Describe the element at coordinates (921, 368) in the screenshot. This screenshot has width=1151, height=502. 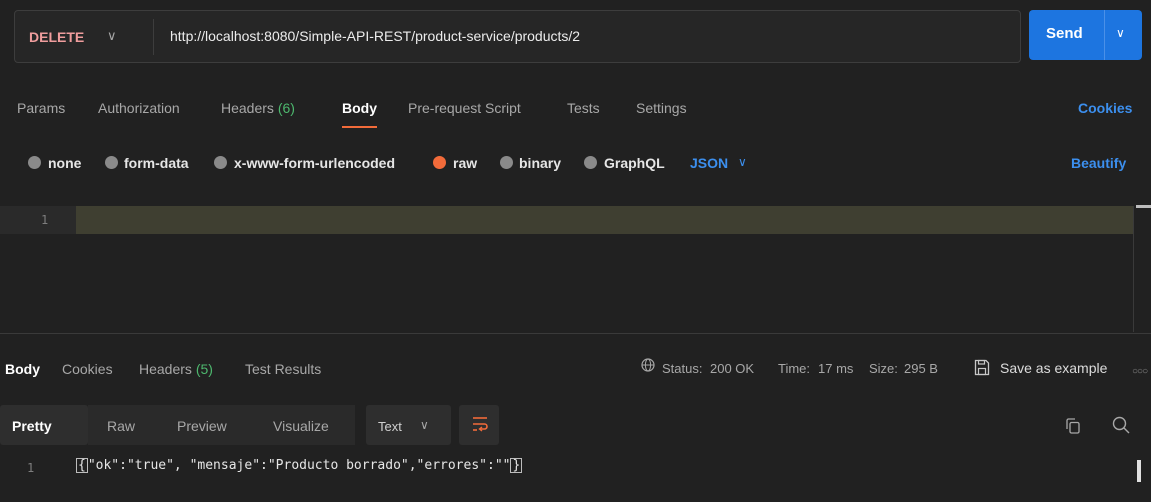
I see `size-value: 295 B` at that location.